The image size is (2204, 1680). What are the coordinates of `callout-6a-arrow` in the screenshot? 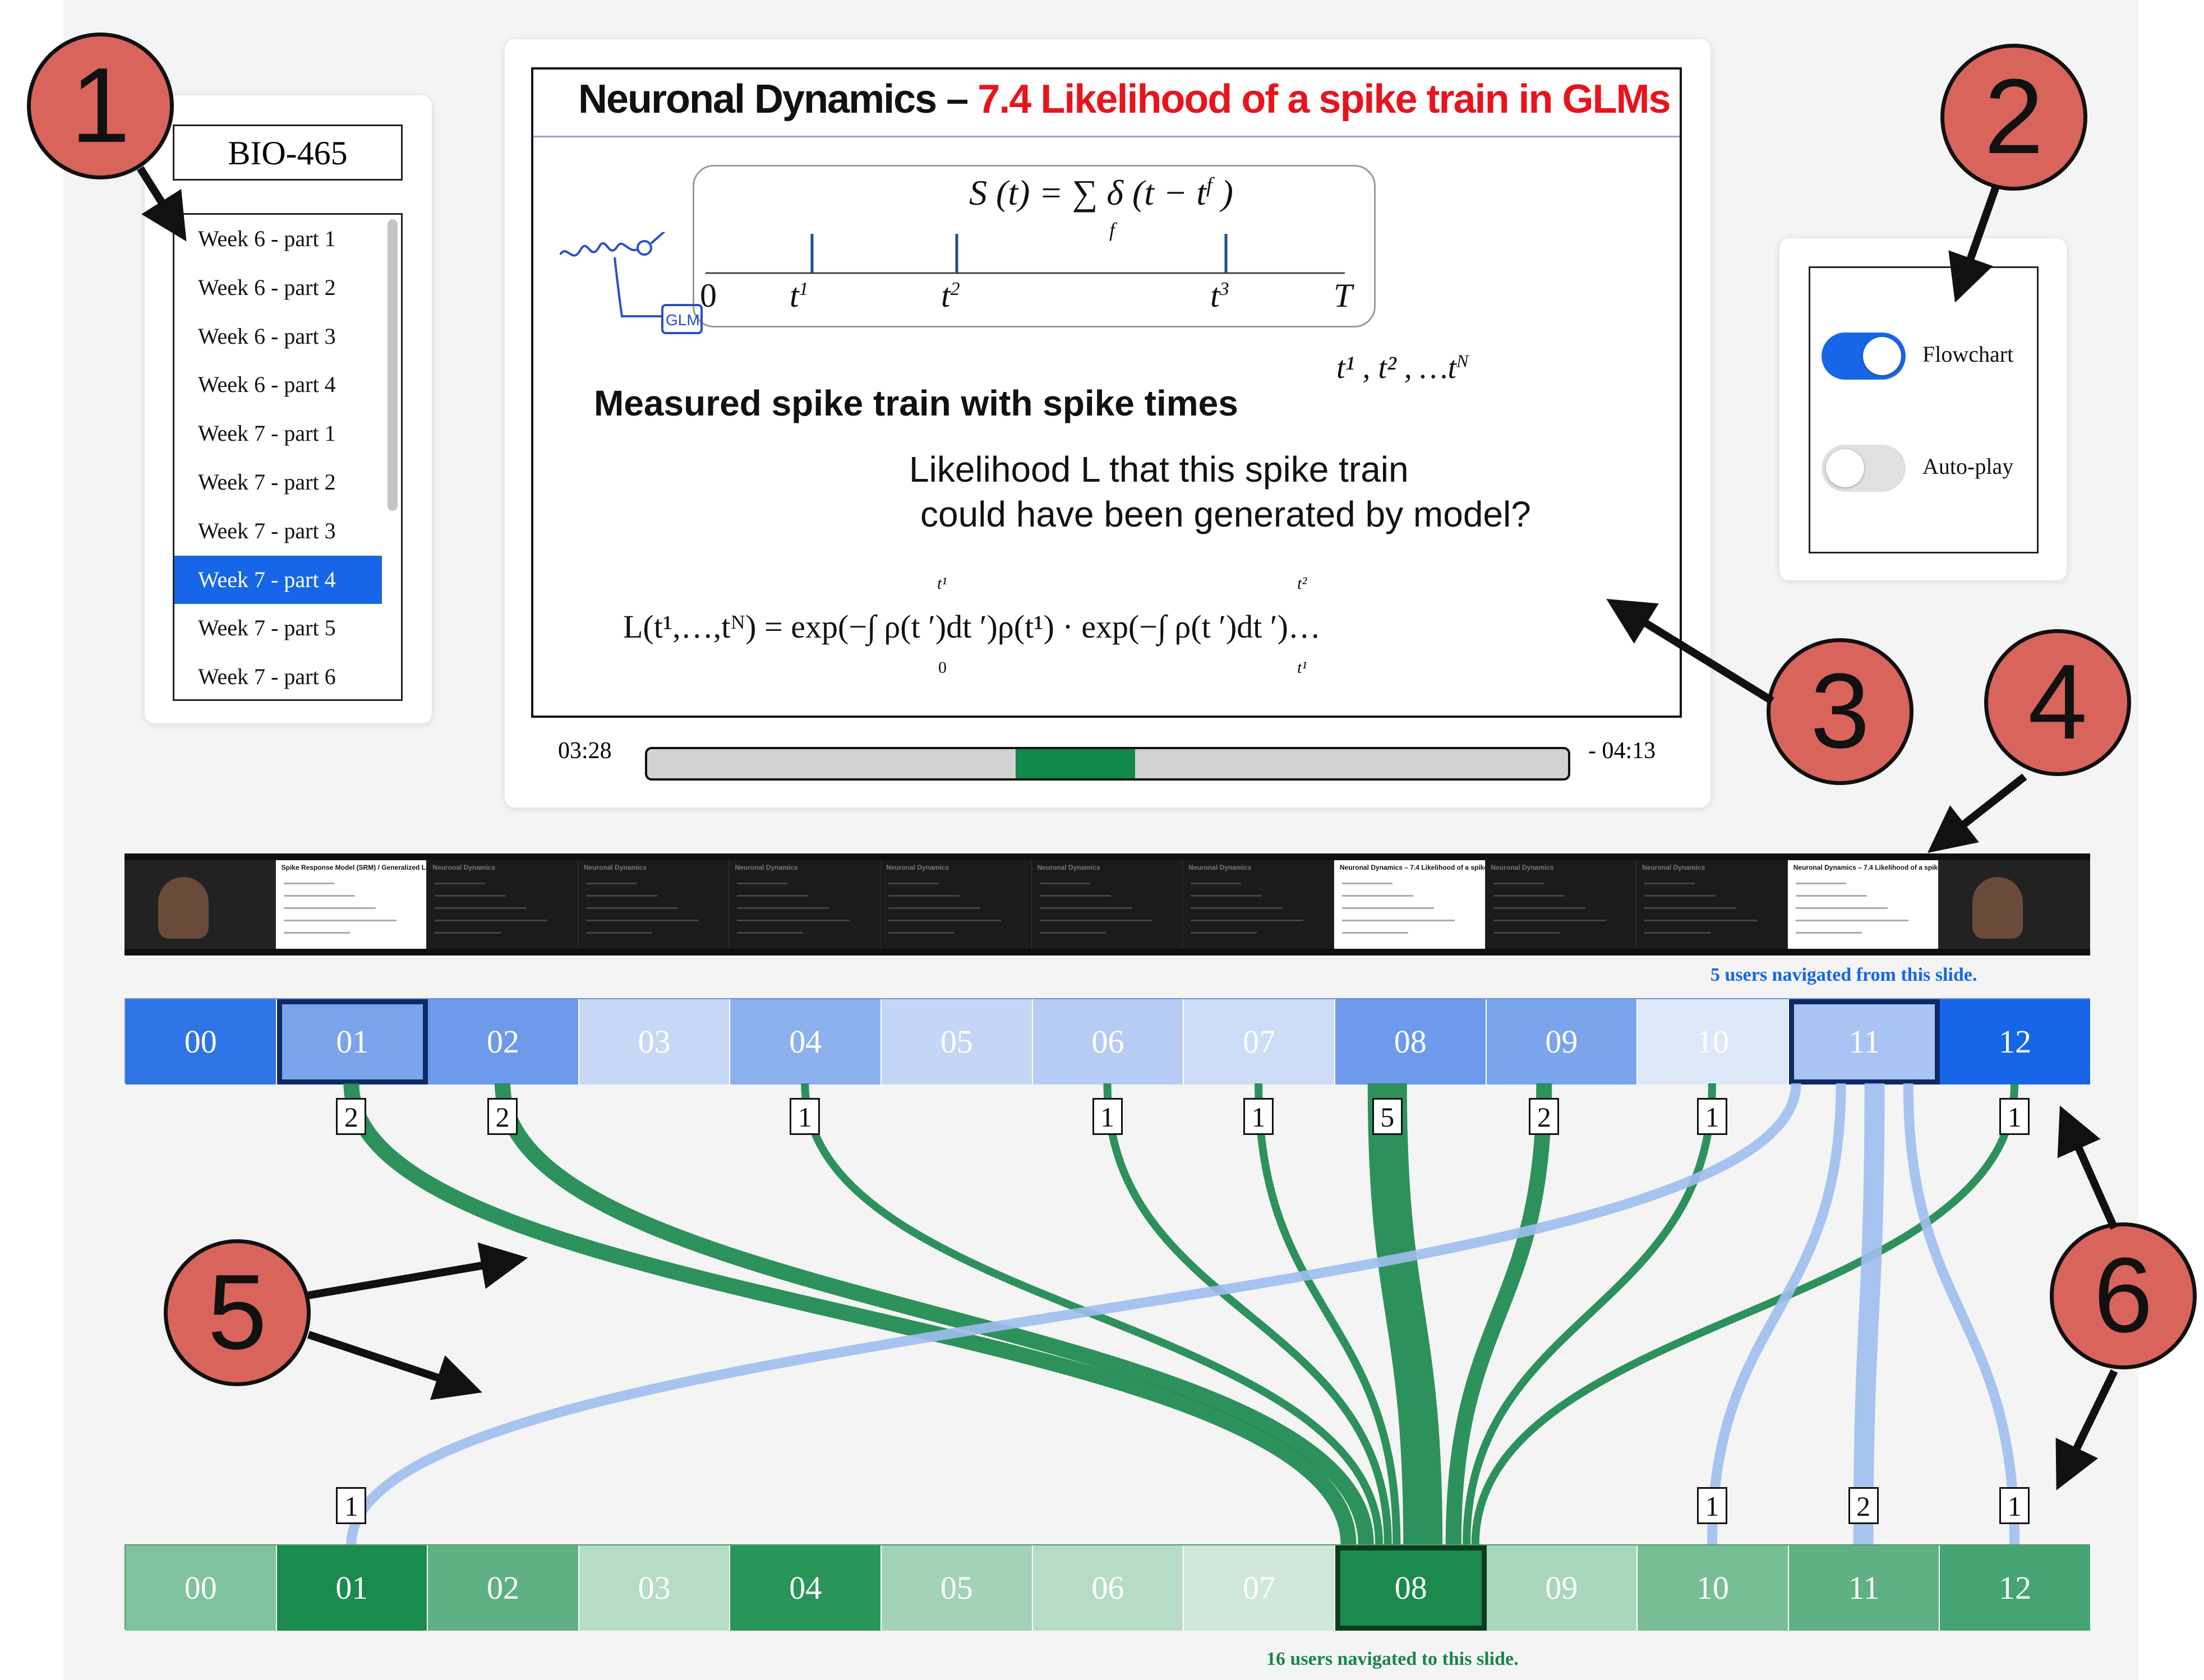 It's located at (2087, 1167).